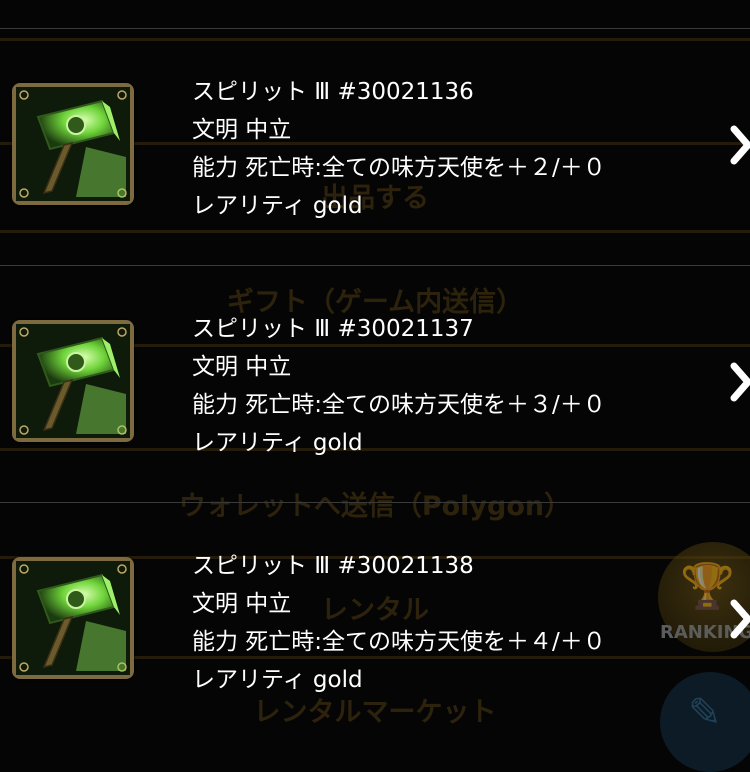 The width and height of the screenshot is (750, 772). Describe the element at coordinates (399, 405) in the screenshot. I see `item-ability: 能力 死亡時:全ての味方天使を＋３/＋０` at that location.